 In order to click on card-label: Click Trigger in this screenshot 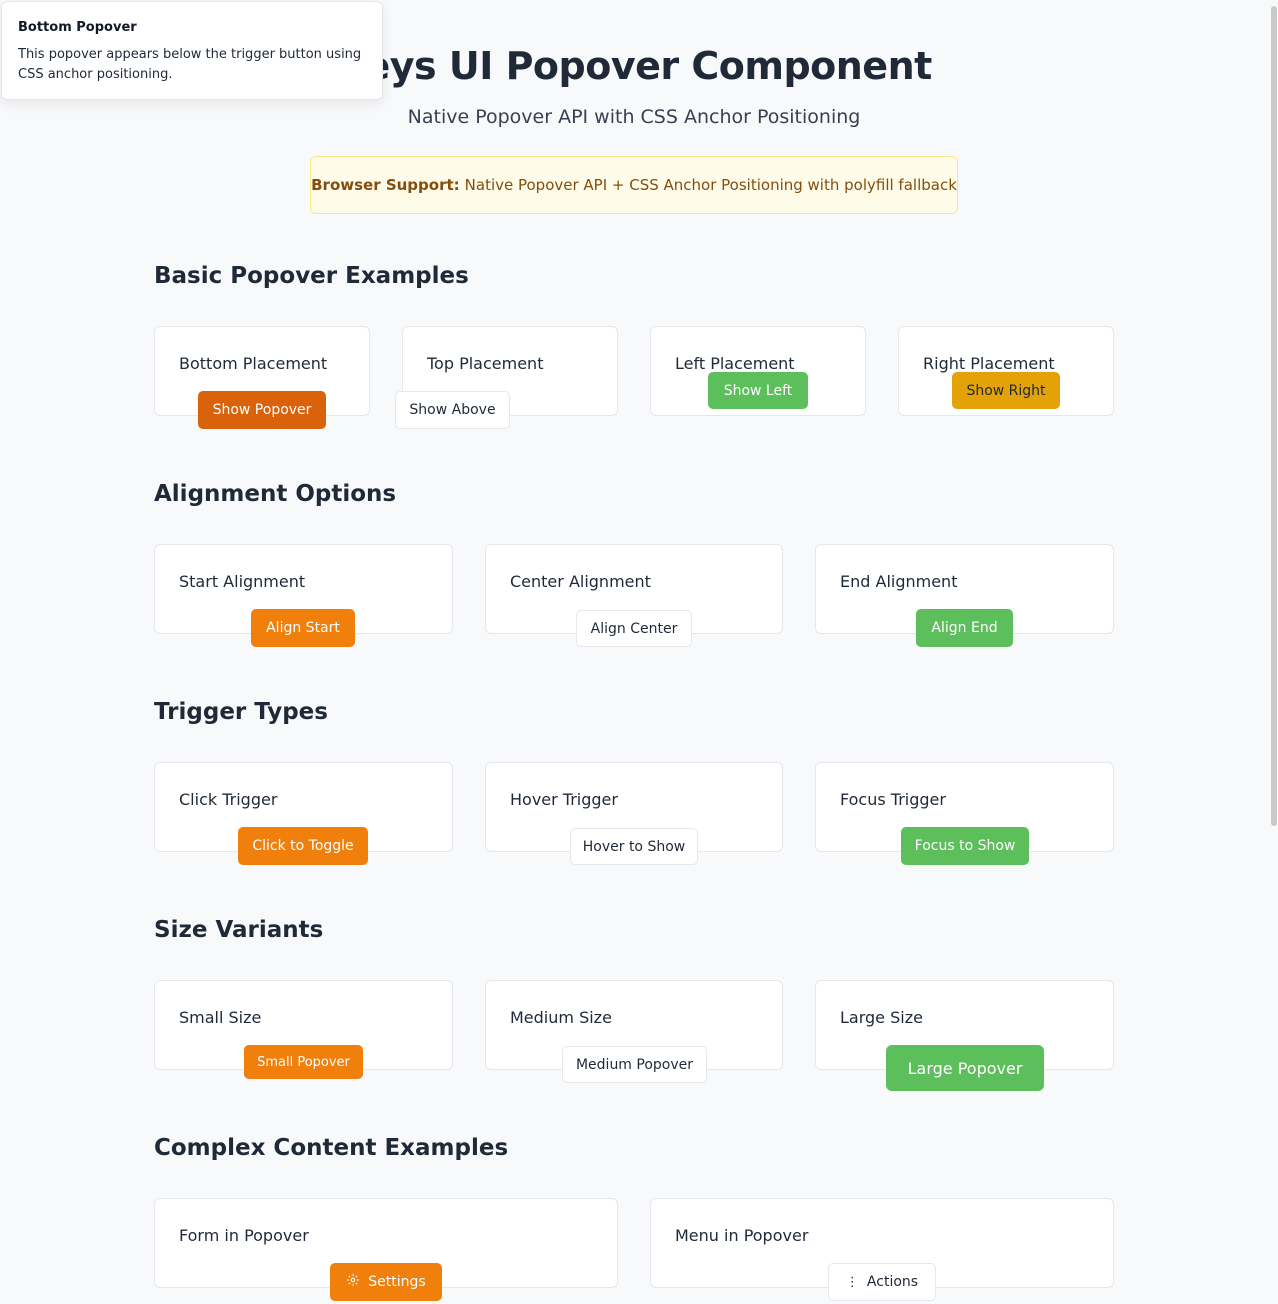, I will do `click(228, 799)`.